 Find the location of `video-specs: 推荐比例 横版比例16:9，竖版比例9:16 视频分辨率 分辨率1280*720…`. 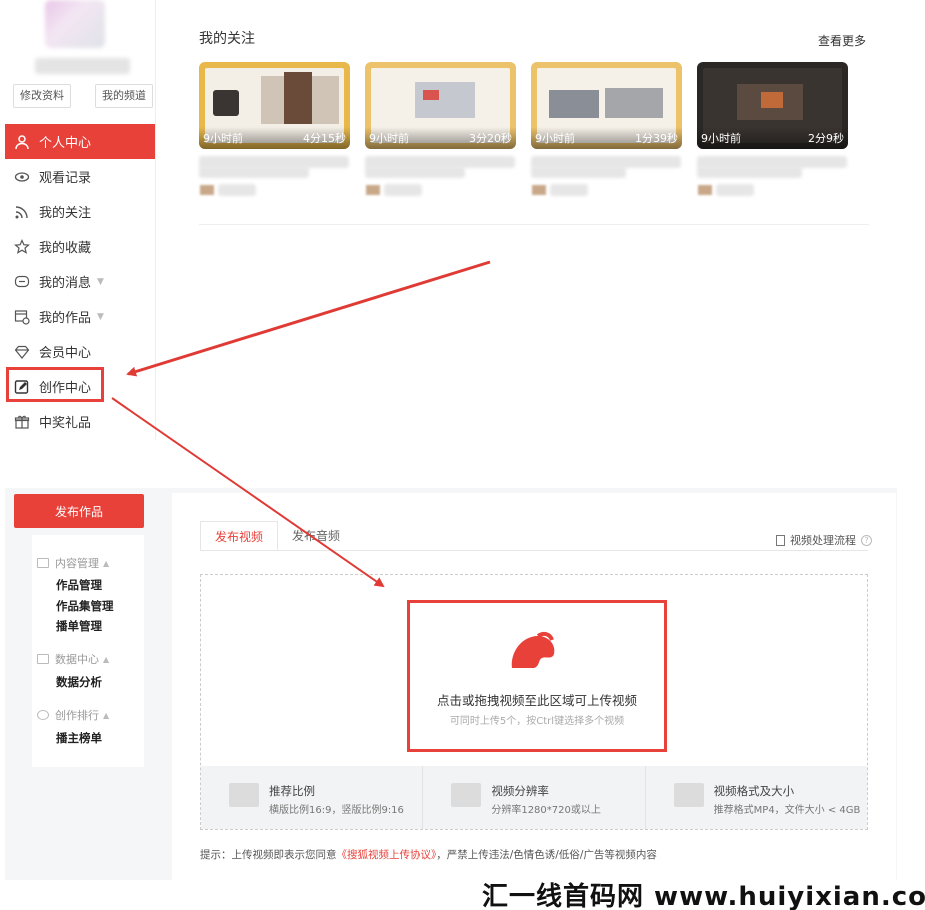

video-specs: 推荐比例 横版比例16:9，竖版比例9:16 视频分辨率 分辨率1280*720… is located at coordinates (534, 797).